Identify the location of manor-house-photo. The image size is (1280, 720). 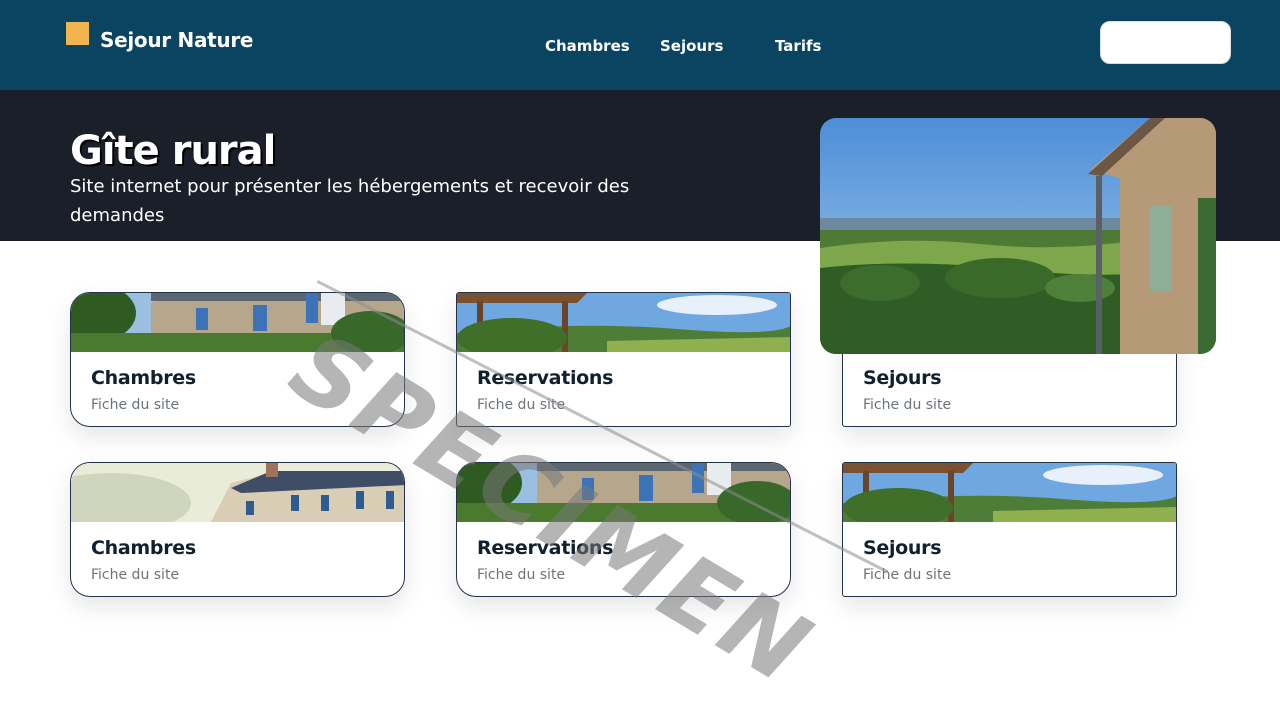
(237, 492).